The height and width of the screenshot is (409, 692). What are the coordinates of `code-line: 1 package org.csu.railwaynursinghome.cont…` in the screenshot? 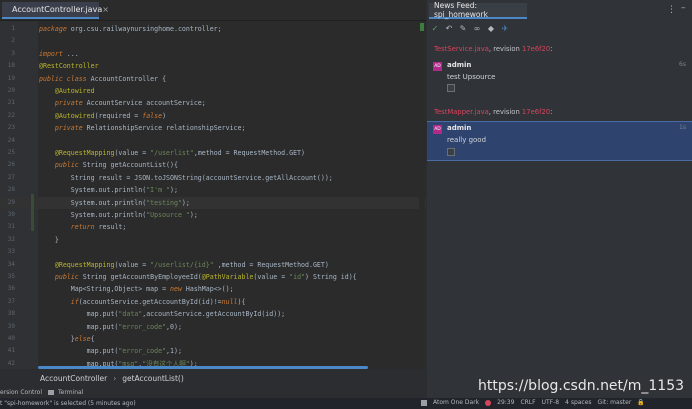 It's located at (213, 29).